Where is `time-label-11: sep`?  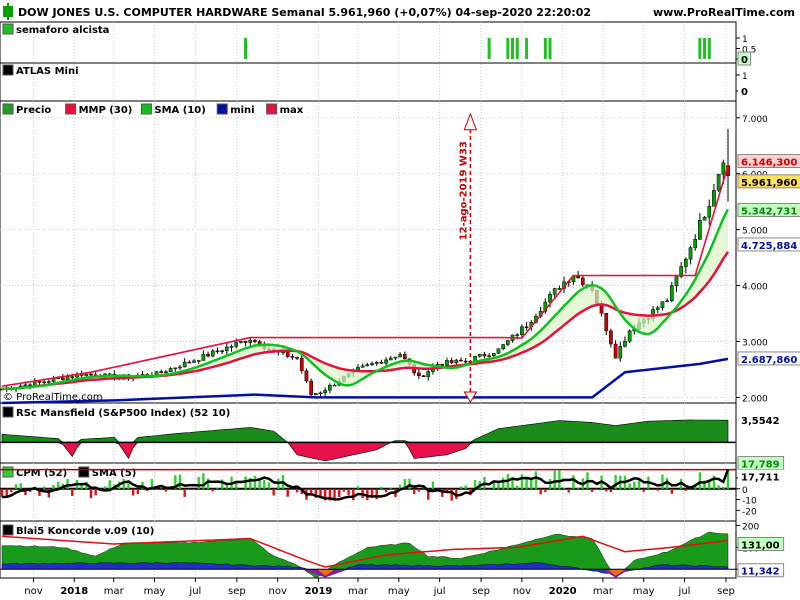 time-label-11: sep is located at coordinates (481, 591).